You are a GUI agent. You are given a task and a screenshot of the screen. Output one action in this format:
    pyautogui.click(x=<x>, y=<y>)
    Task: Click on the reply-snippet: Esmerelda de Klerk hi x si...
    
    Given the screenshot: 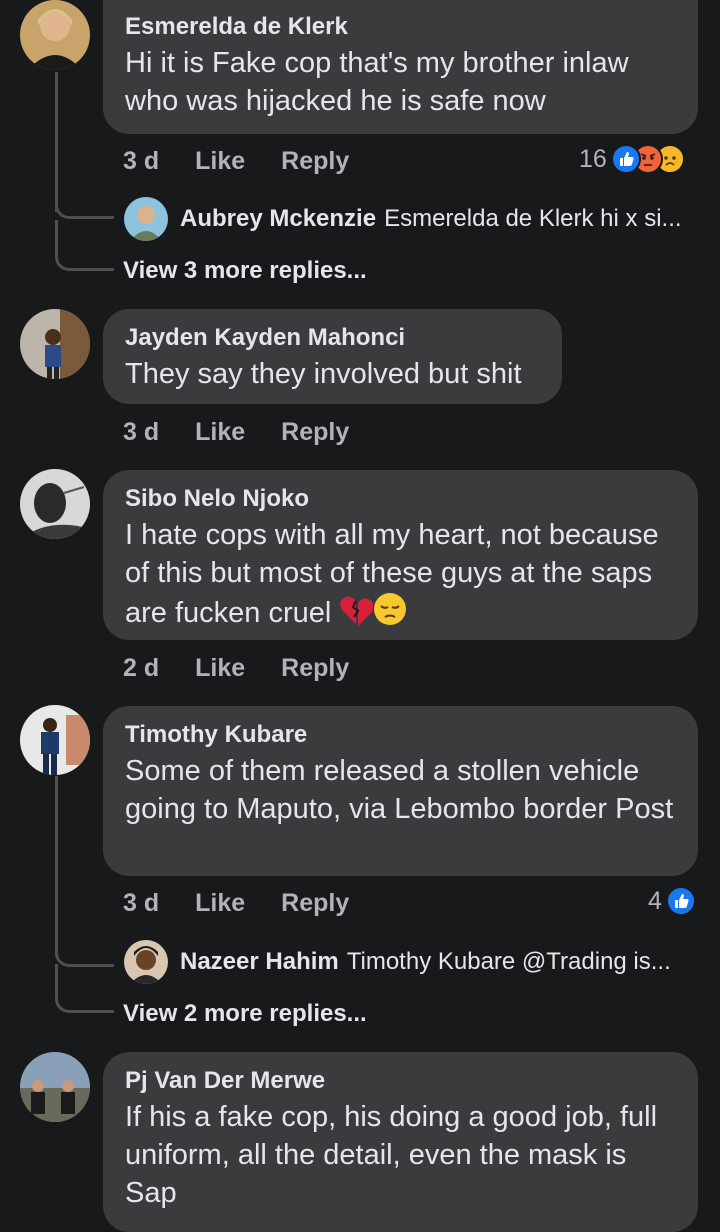 What is the action you would take?
    pyautogui.click(x=533, y=218)
    